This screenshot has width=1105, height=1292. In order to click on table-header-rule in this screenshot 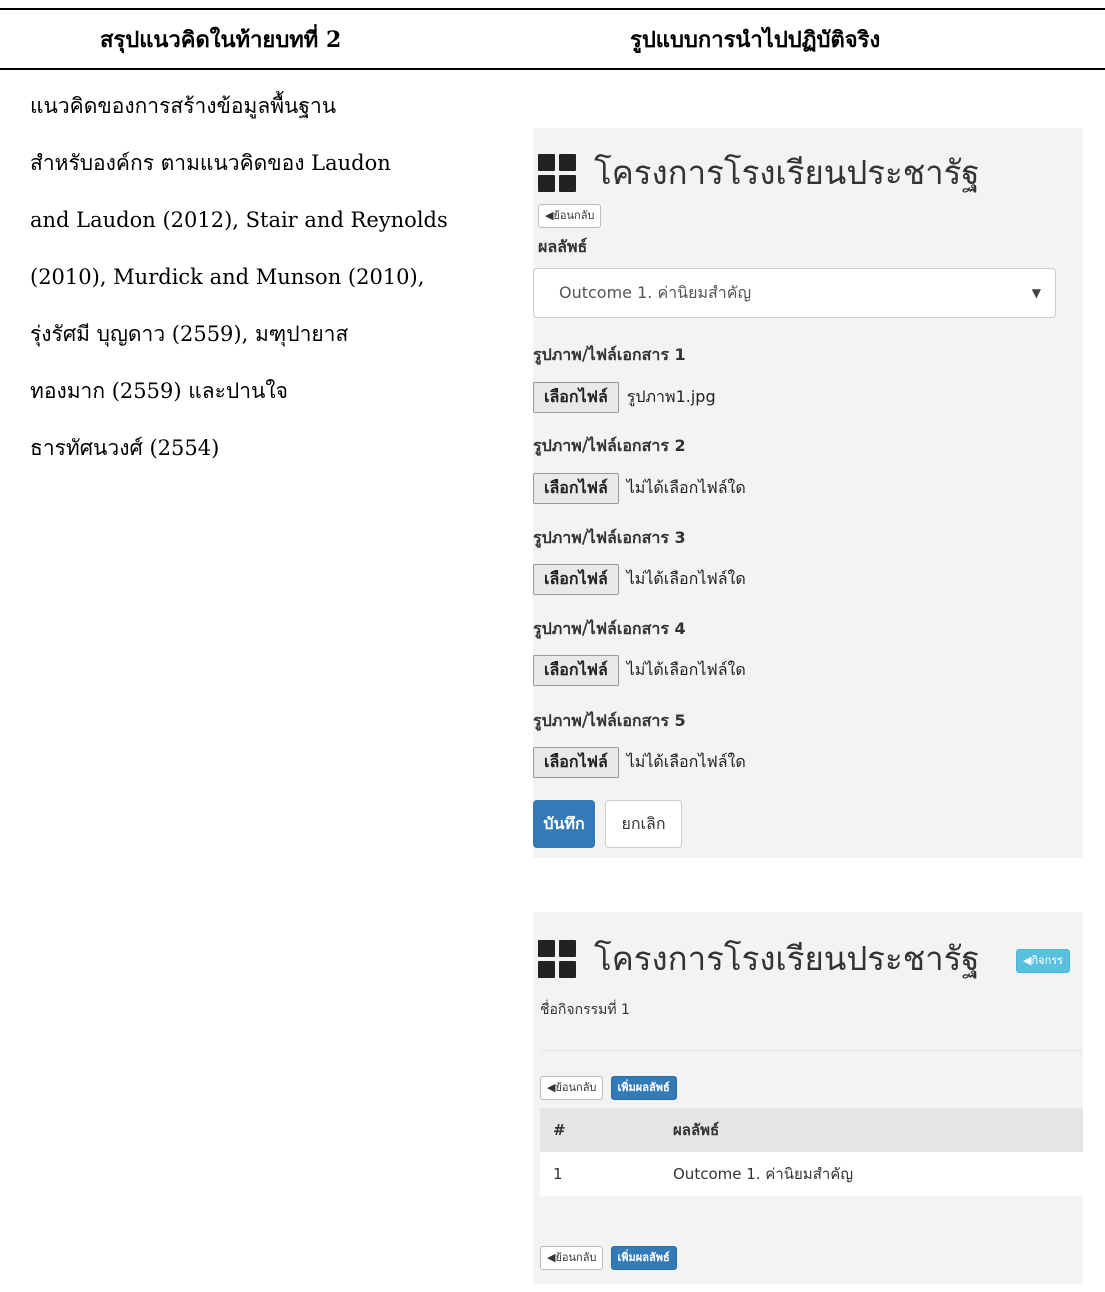, I will do `click(552, 69)`.